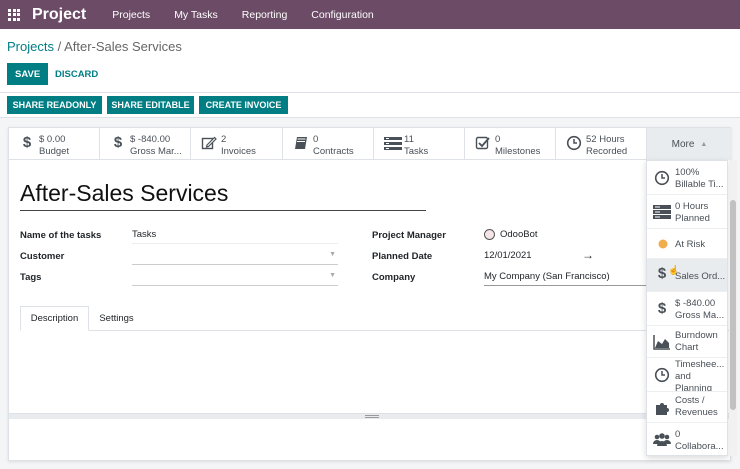  Describe the element at coordinates (416, 151) in the screenshot. I see `stat-label: Tasks` at that location.